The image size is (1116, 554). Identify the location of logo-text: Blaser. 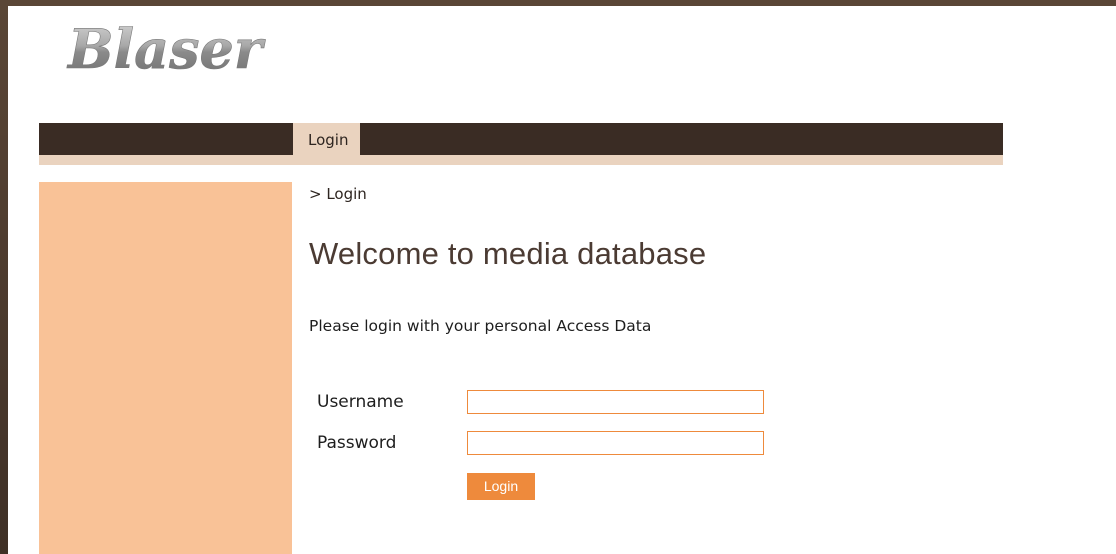
(166, 50).